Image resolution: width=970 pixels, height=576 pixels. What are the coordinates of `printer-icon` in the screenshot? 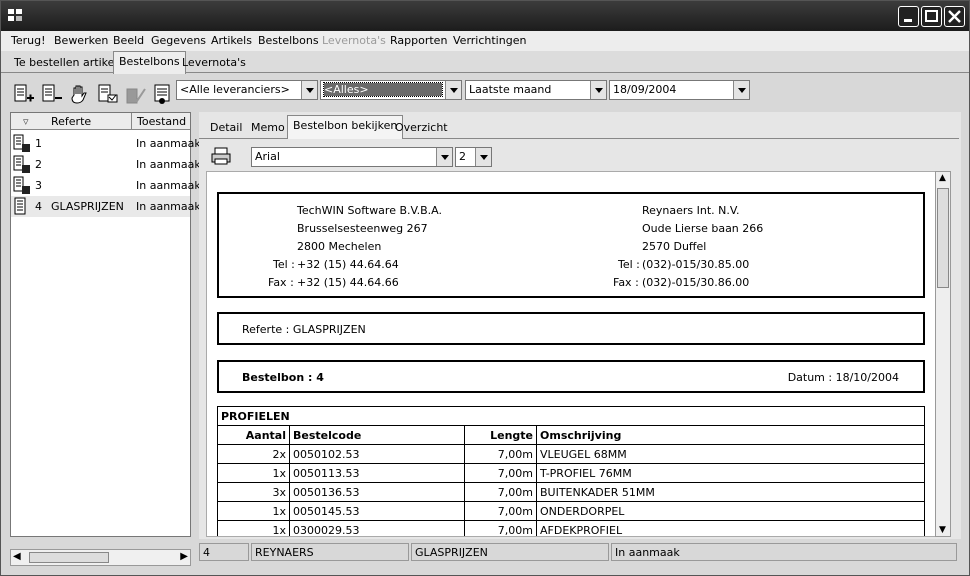 It's located at (221, 156).